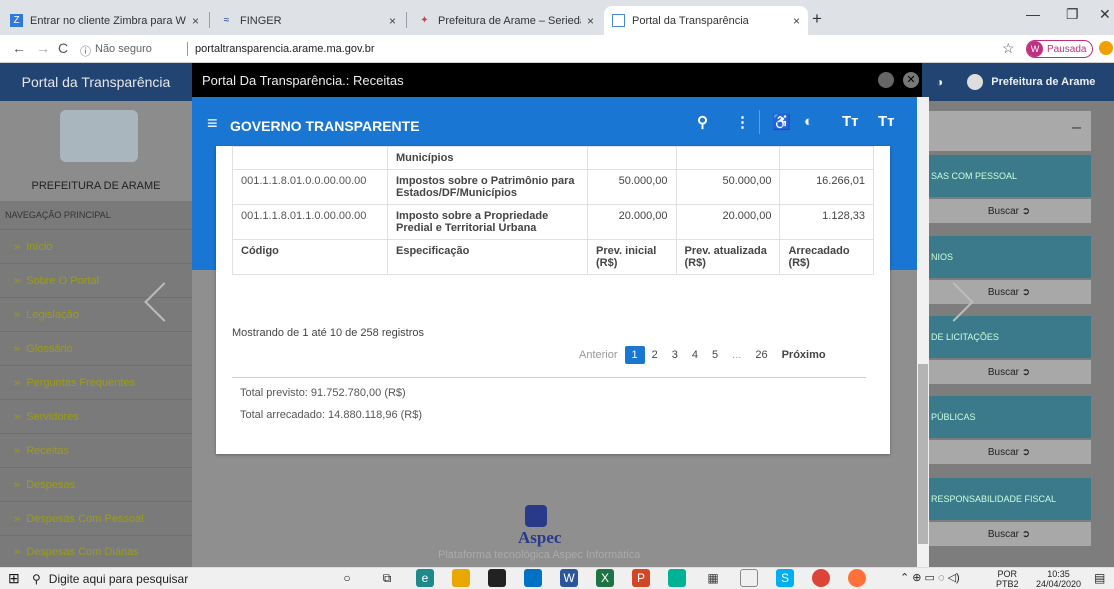 This screenshot has width=1114, height=589. Describe the element at coordinates (1008, 48) in the screenshot. I see `bookmark-star-icon: ☆` at that location.